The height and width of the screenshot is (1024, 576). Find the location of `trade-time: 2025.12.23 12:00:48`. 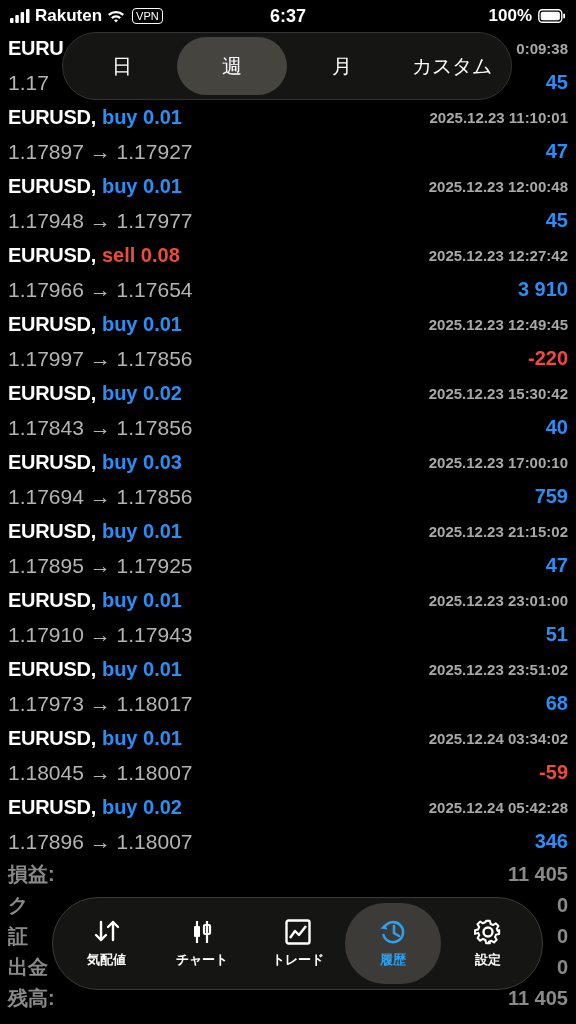

trade-time: 2025.12.23 12:00:48 is located at coordinates (498, 186).